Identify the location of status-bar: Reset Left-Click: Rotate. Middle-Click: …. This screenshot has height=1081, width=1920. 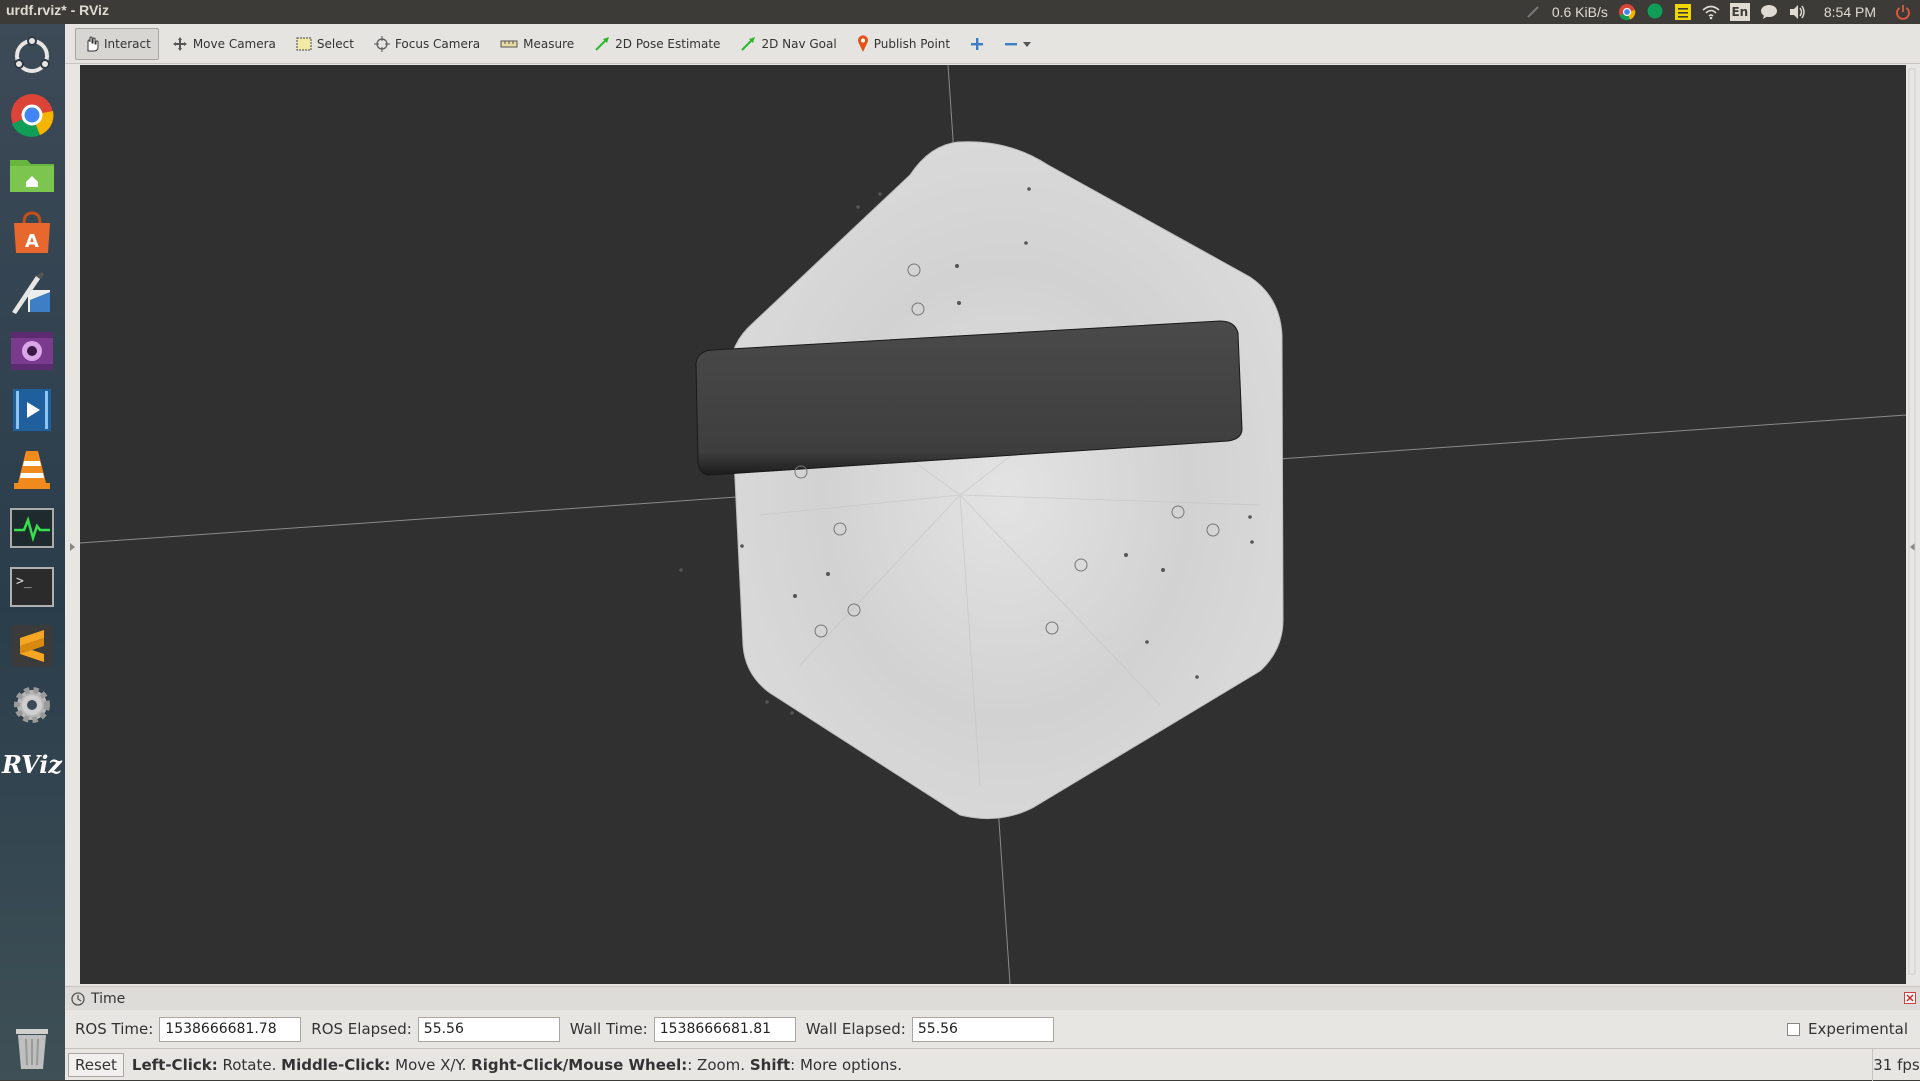
(992, 1064).